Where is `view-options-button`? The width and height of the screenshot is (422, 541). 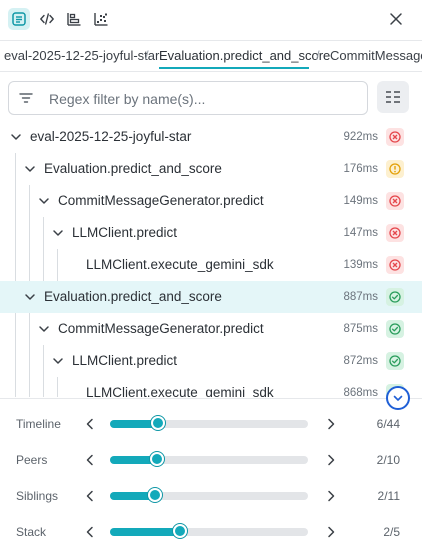
view-options-button is located at coordinates (393, 97).